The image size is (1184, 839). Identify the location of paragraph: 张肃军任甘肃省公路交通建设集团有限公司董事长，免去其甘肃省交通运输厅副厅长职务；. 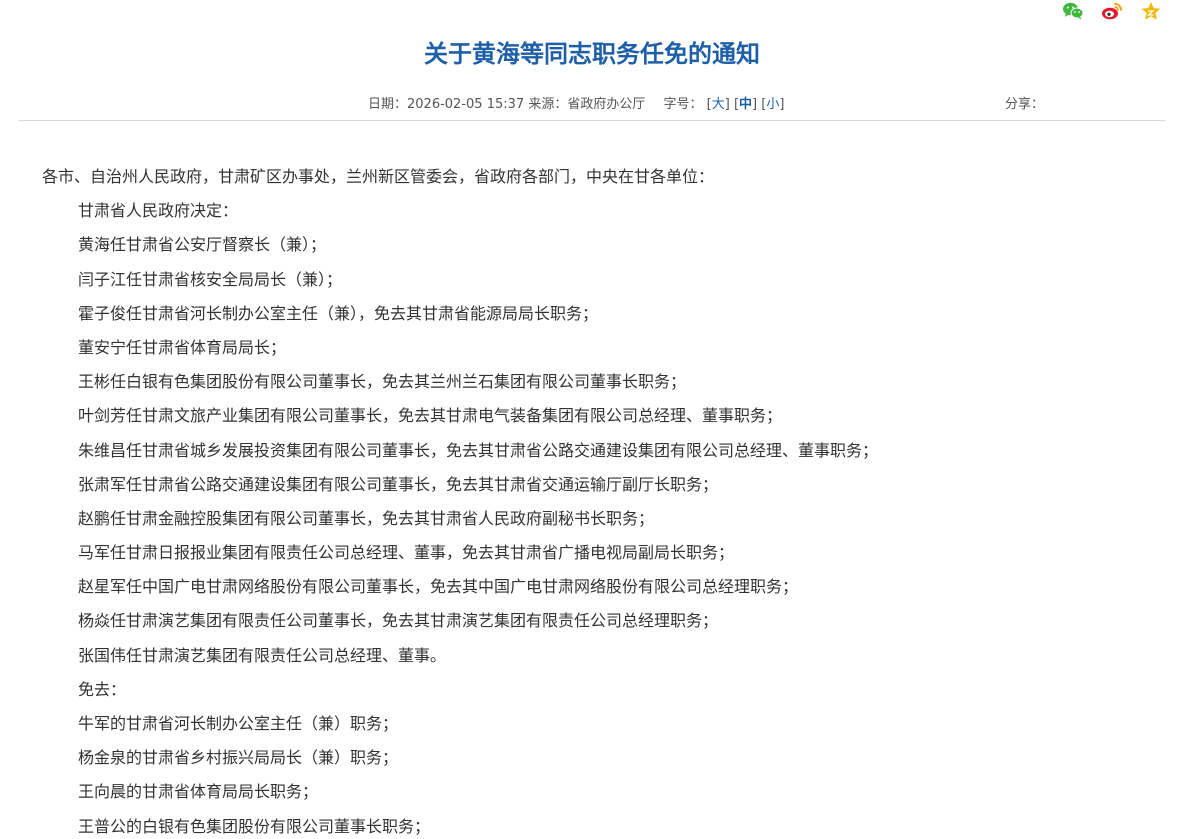
(398, 484).